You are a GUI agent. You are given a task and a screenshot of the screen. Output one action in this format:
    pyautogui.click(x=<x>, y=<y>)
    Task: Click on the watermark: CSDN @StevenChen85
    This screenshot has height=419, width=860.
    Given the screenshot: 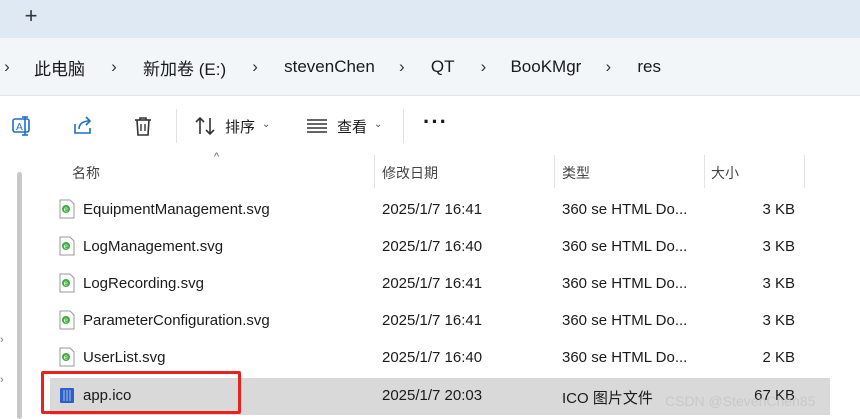 What is the action you would take?
    pyautogui.click(x=740, y=401)
    